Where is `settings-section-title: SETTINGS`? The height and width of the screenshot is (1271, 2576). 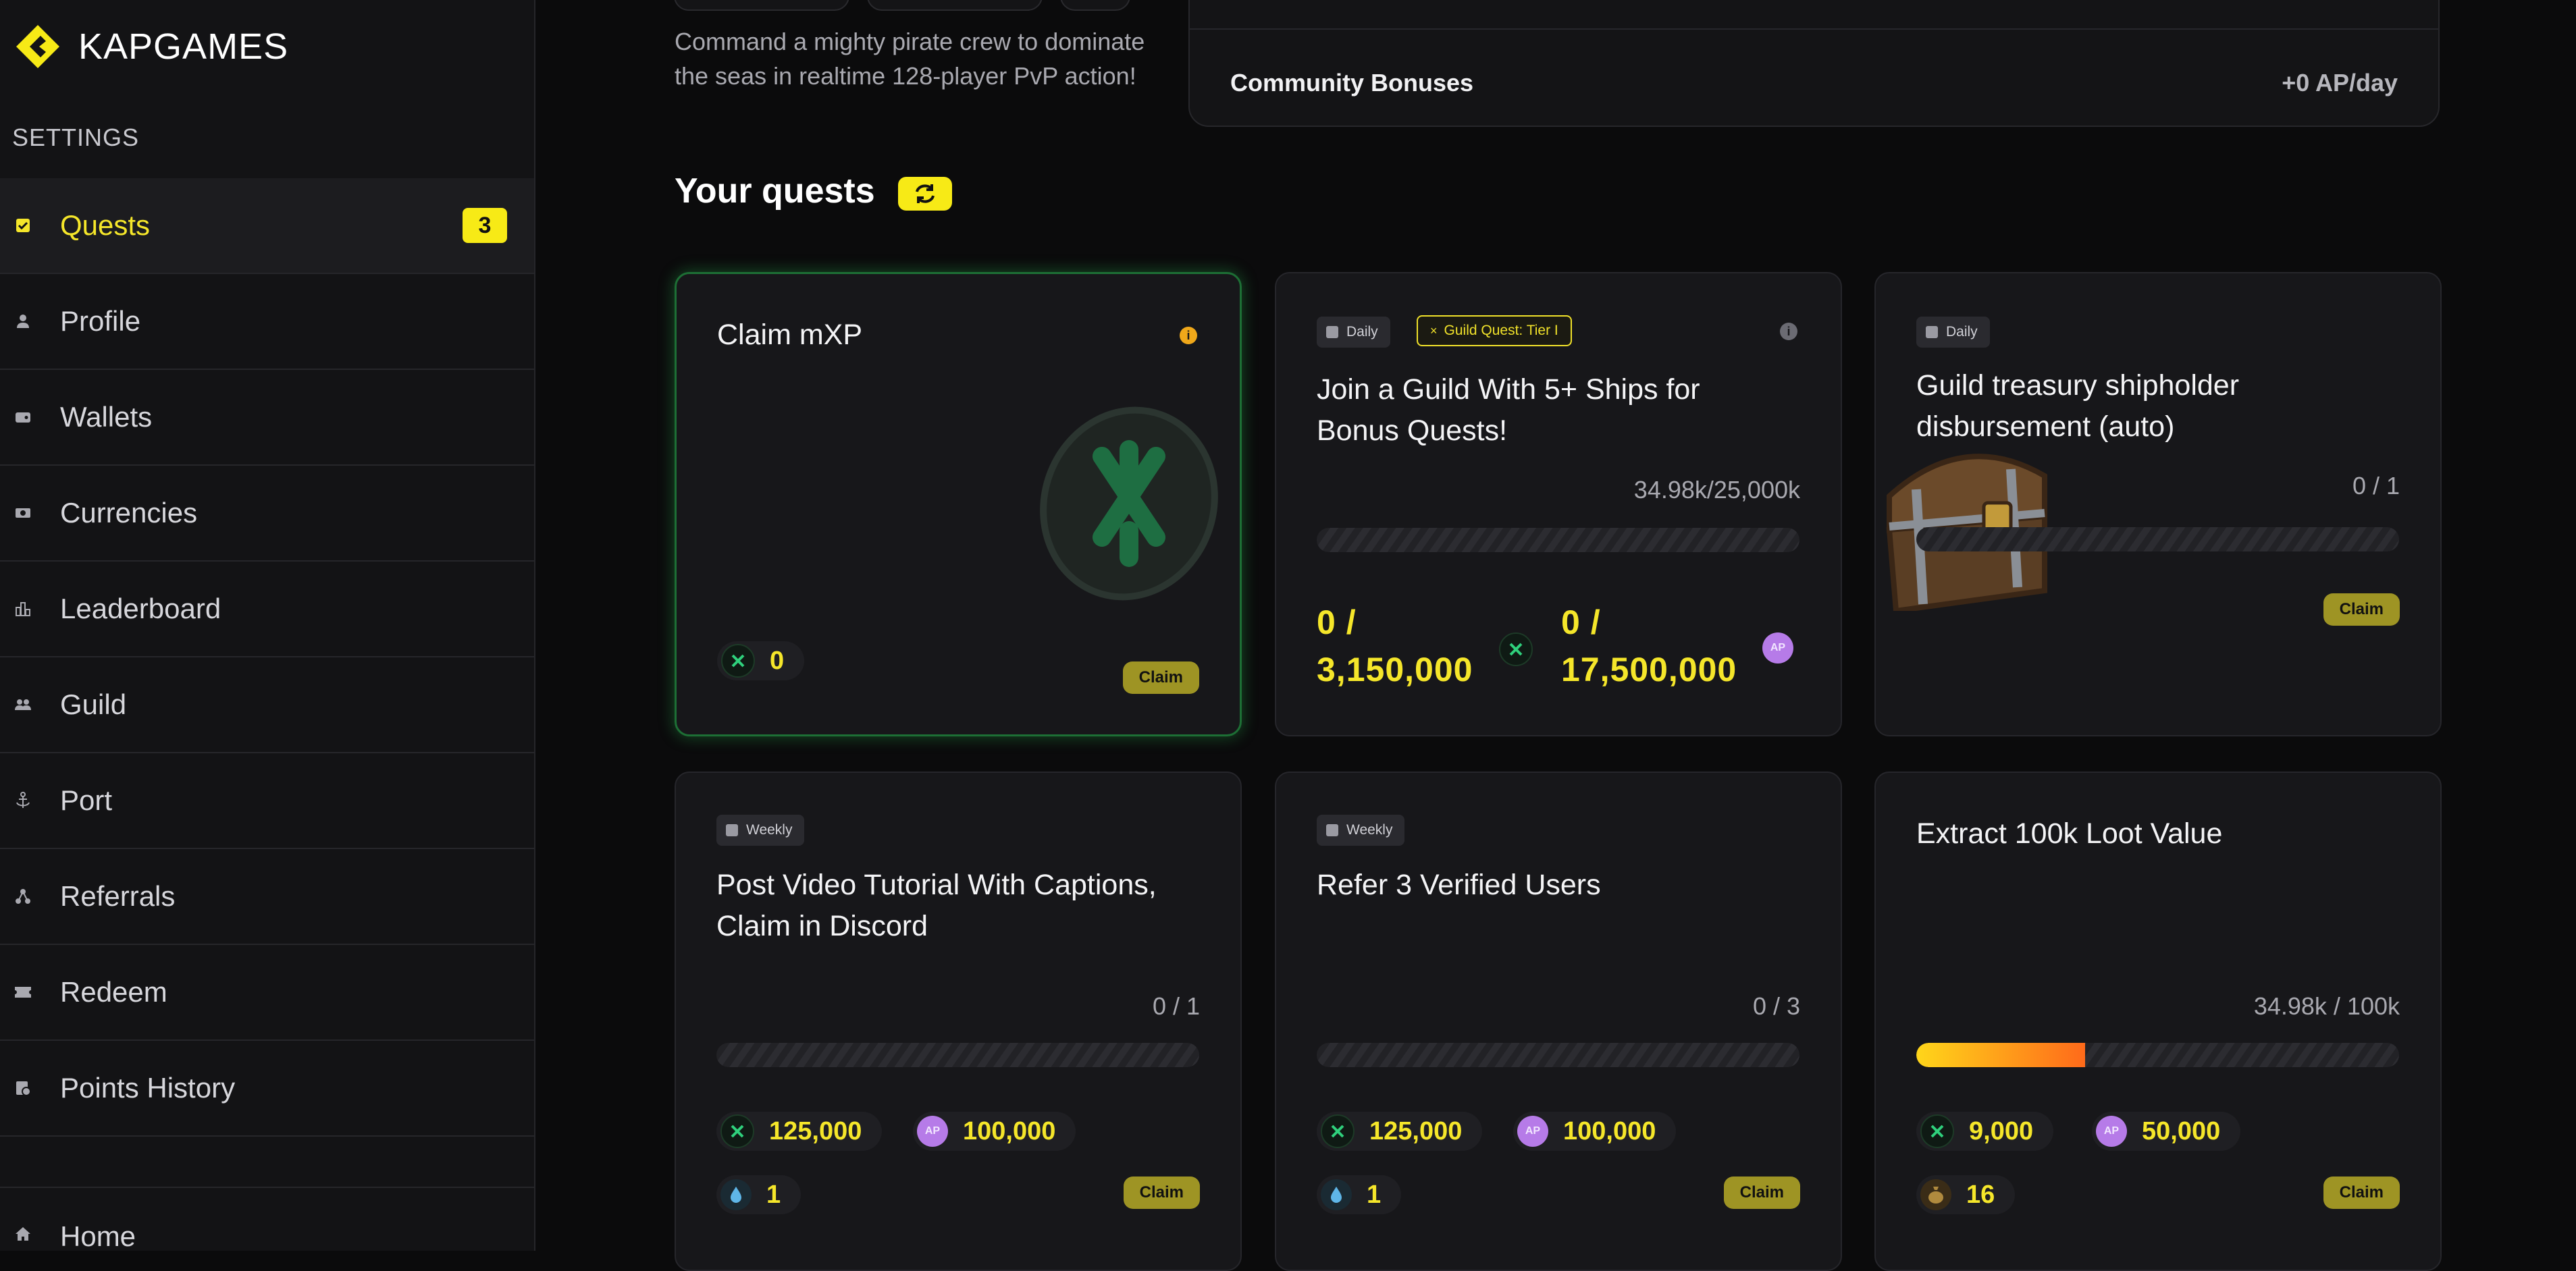 settings-section-title: SETTINGS is located at coordinates (76, 137).